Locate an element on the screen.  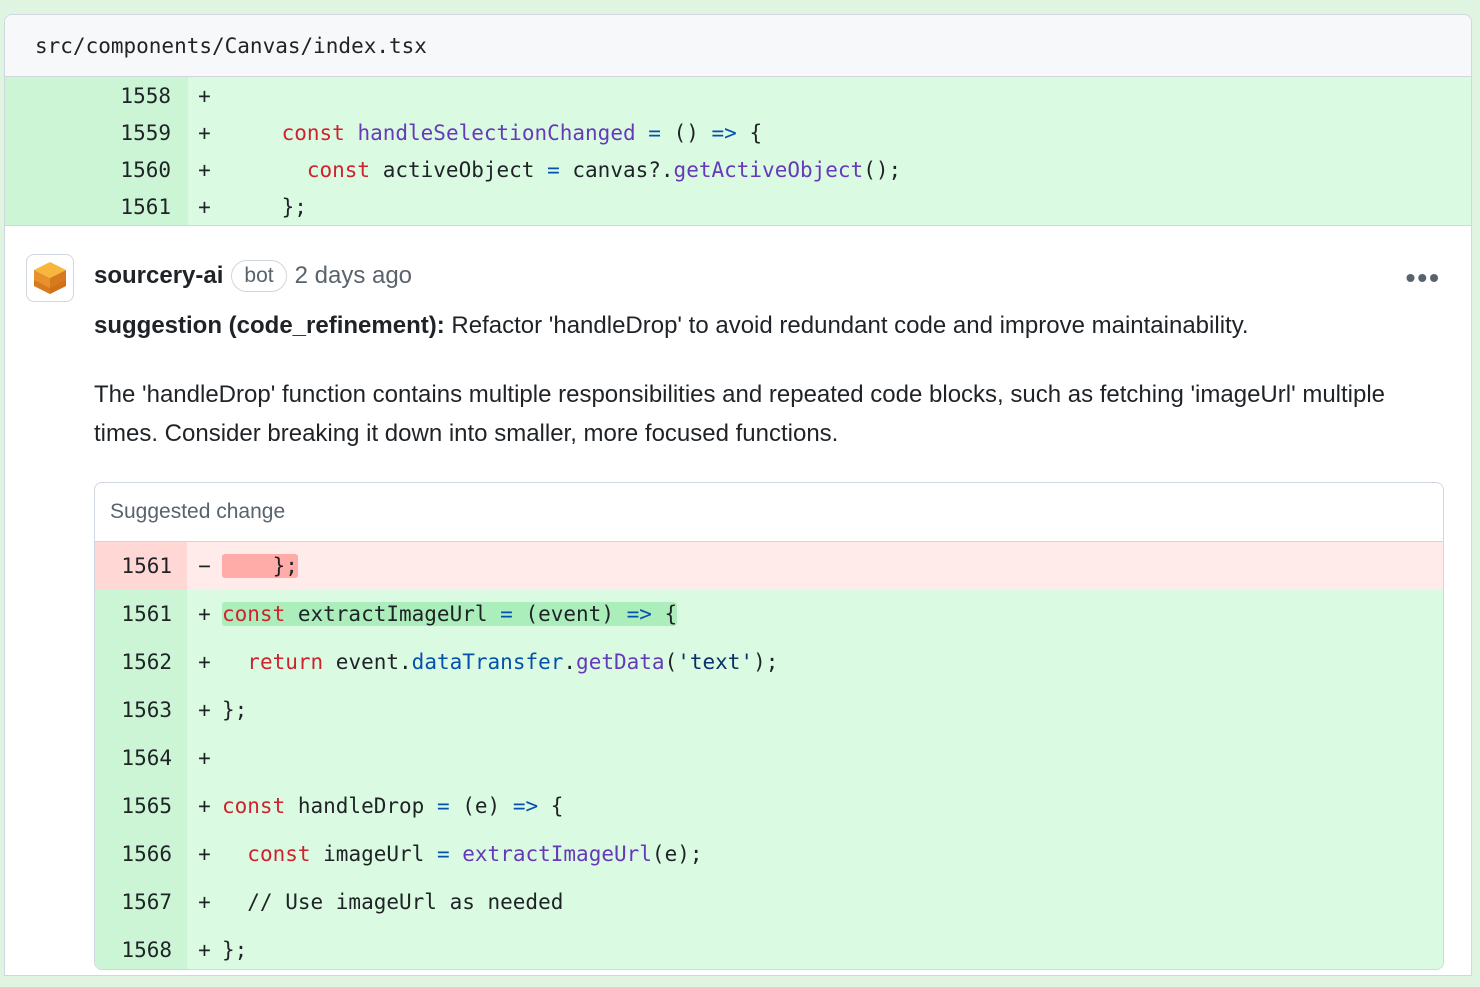
line-number: 1560 is located at coordinates (96, 169).